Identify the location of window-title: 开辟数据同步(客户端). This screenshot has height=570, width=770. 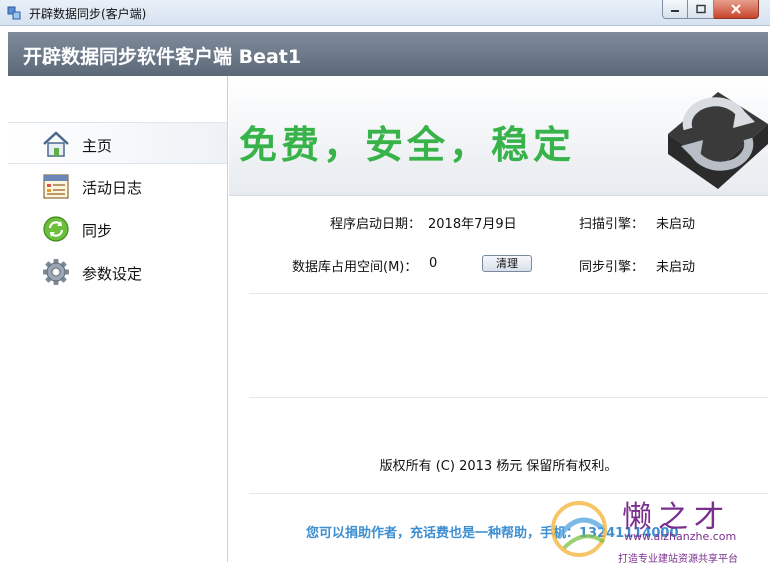
(88, 14).